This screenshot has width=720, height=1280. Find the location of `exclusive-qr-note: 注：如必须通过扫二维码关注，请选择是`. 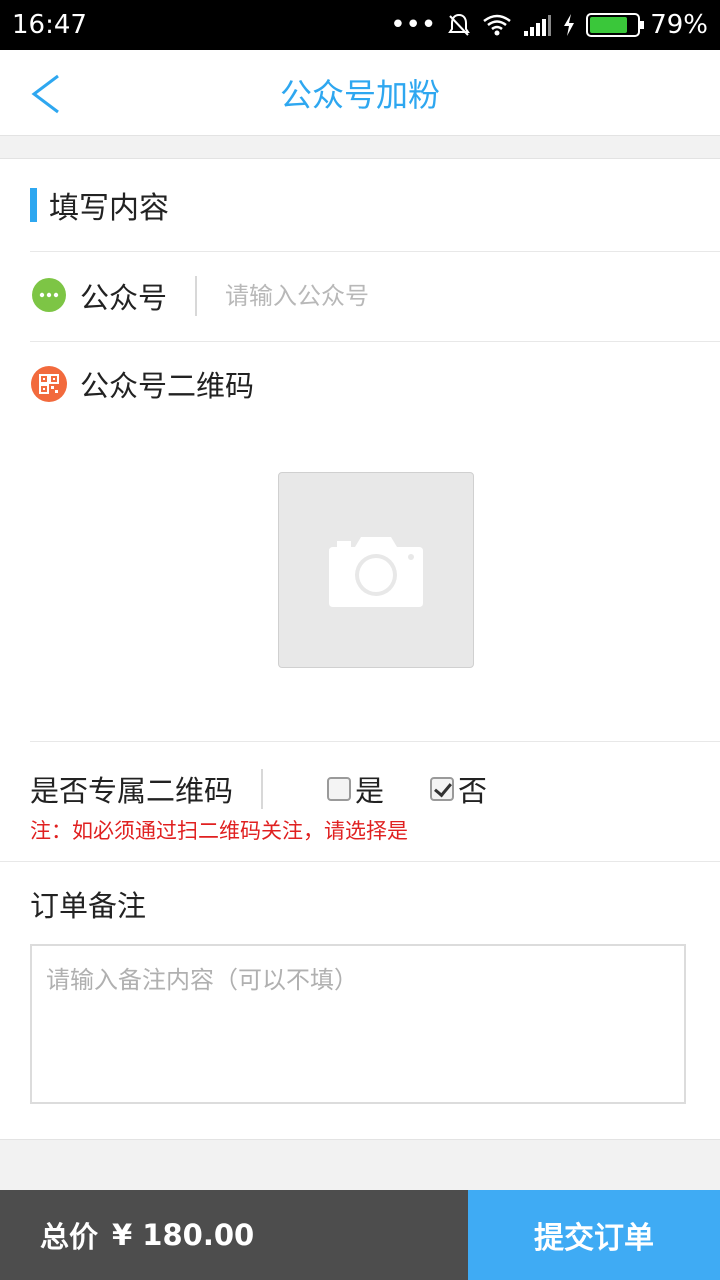

exclusive-qr-note: 注：如必须通过扫二维码关注，请选择是 is located at coordinates (219, 831).